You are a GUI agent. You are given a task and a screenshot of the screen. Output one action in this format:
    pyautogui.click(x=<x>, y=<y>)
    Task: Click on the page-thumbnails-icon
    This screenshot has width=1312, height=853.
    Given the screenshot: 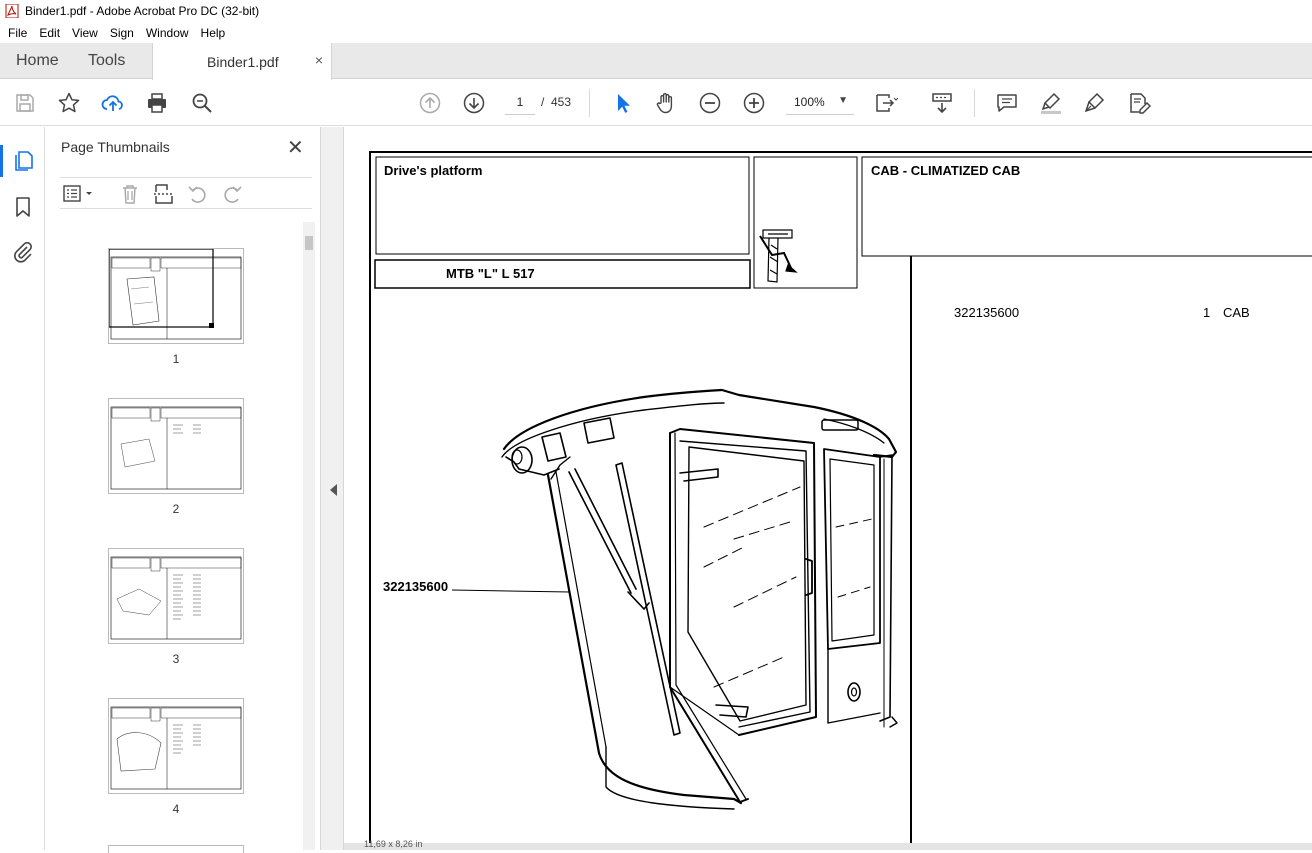 What is the action you would take?
    pyautogui.click(x=23, y=161)
    